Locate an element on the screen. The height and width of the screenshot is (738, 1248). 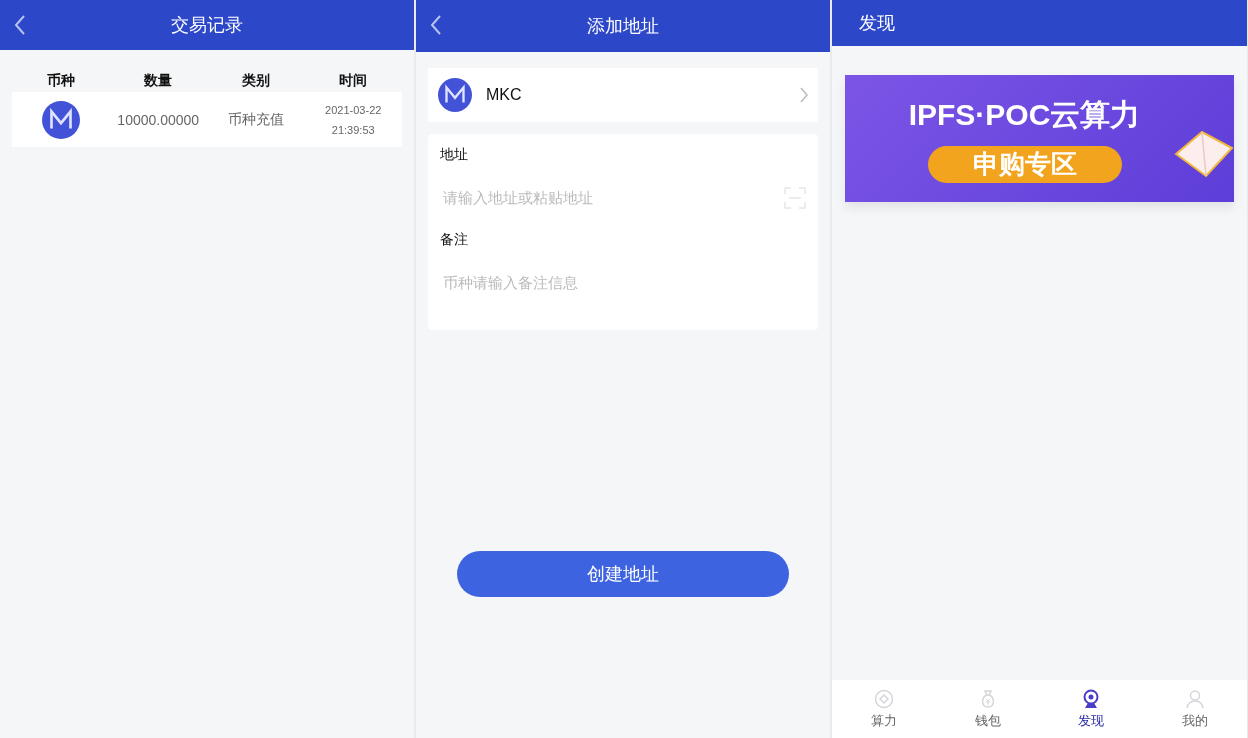
column-header: 时间 is located at coordinates (353, 81).